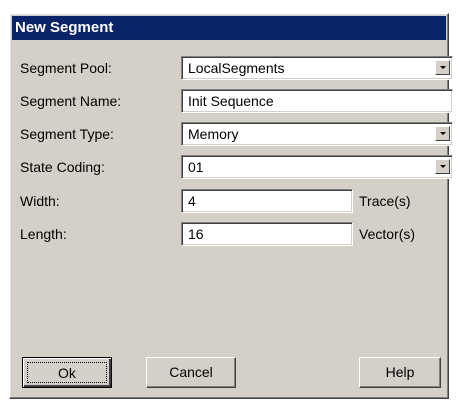  I want to click on width-label: Width:, so click(40, 201).